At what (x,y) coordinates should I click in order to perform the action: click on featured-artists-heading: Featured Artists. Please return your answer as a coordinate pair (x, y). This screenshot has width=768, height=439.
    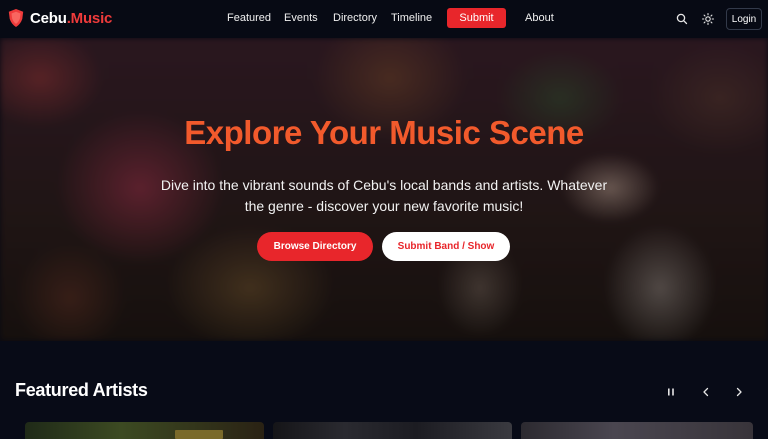
    Looking at the image, I should click on (81, 390).